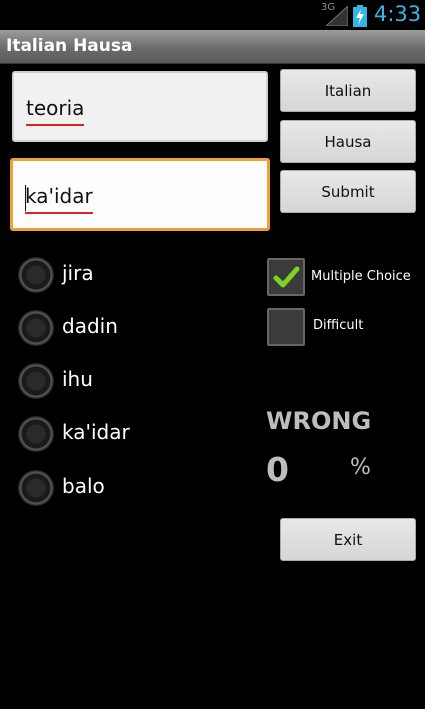 This screenshot has height=709, width=425. What do you see at coordinates (96, 432) in the screenshot?
I see `choice-label: ka'idar` at bounding box center [96, 432].